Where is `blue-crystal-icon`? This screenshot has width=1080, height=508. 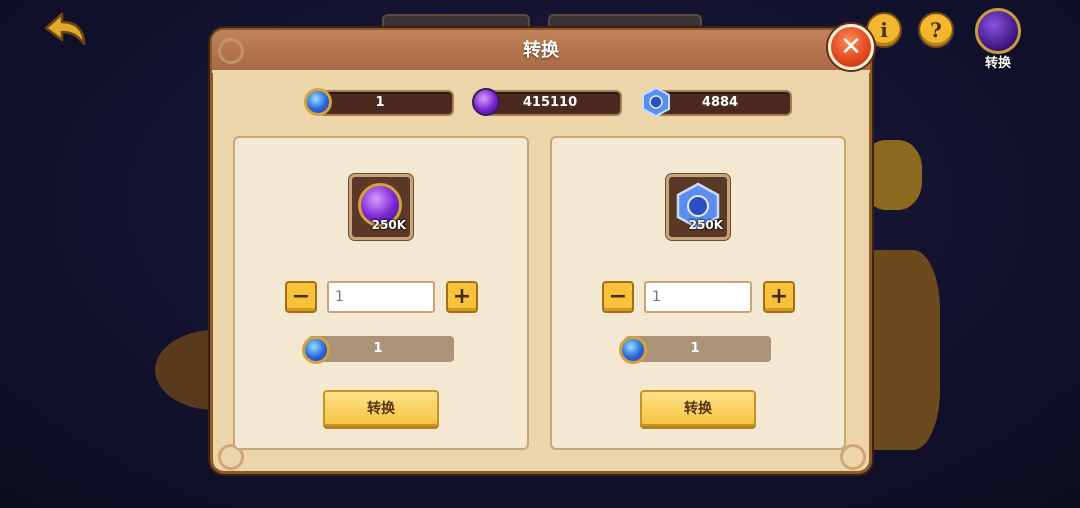 blue-crystal-icon is located at coordinates (656, 102).